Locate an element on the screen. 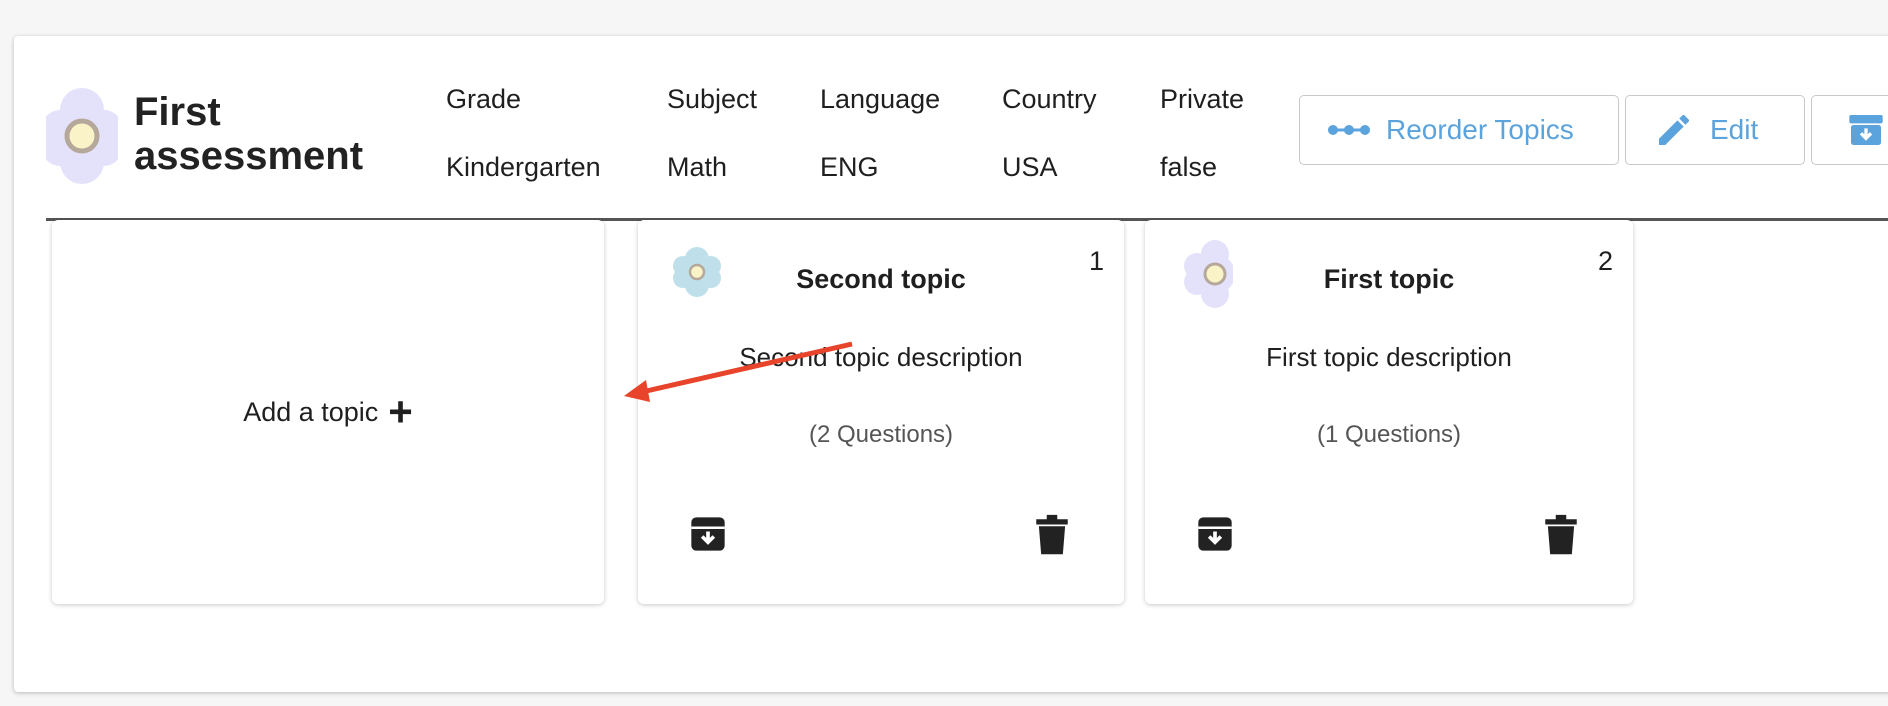 This screenshot has width=1888, height=706. edit-button: Edit is located at coordinates (1715, 130).